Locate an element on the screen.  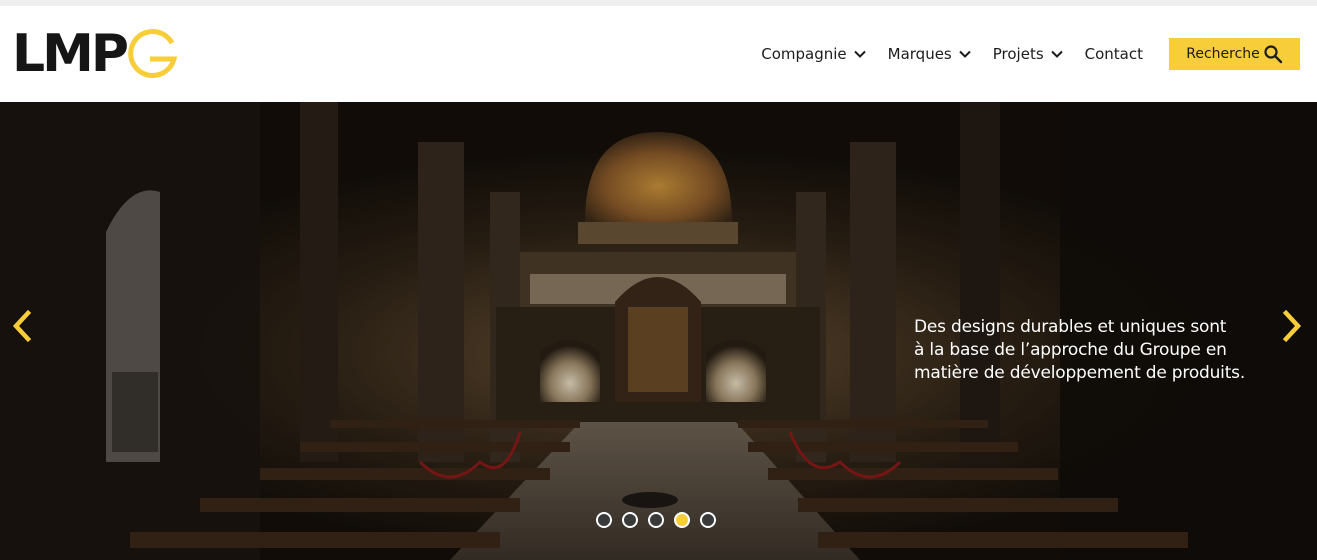
search-button-label: Recherche is located at coordinates (1223, 54).